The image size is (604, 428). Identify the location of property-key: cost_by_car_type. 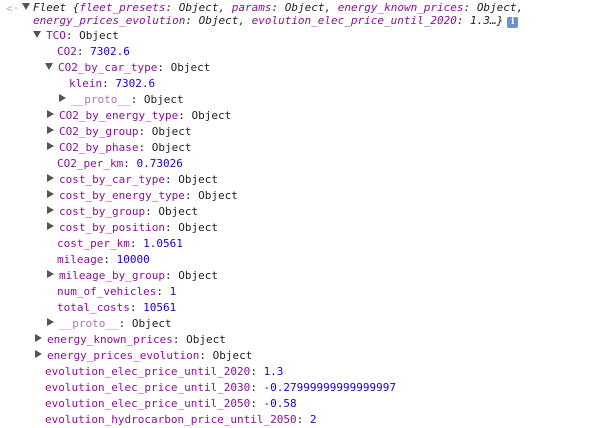
(112, 179).